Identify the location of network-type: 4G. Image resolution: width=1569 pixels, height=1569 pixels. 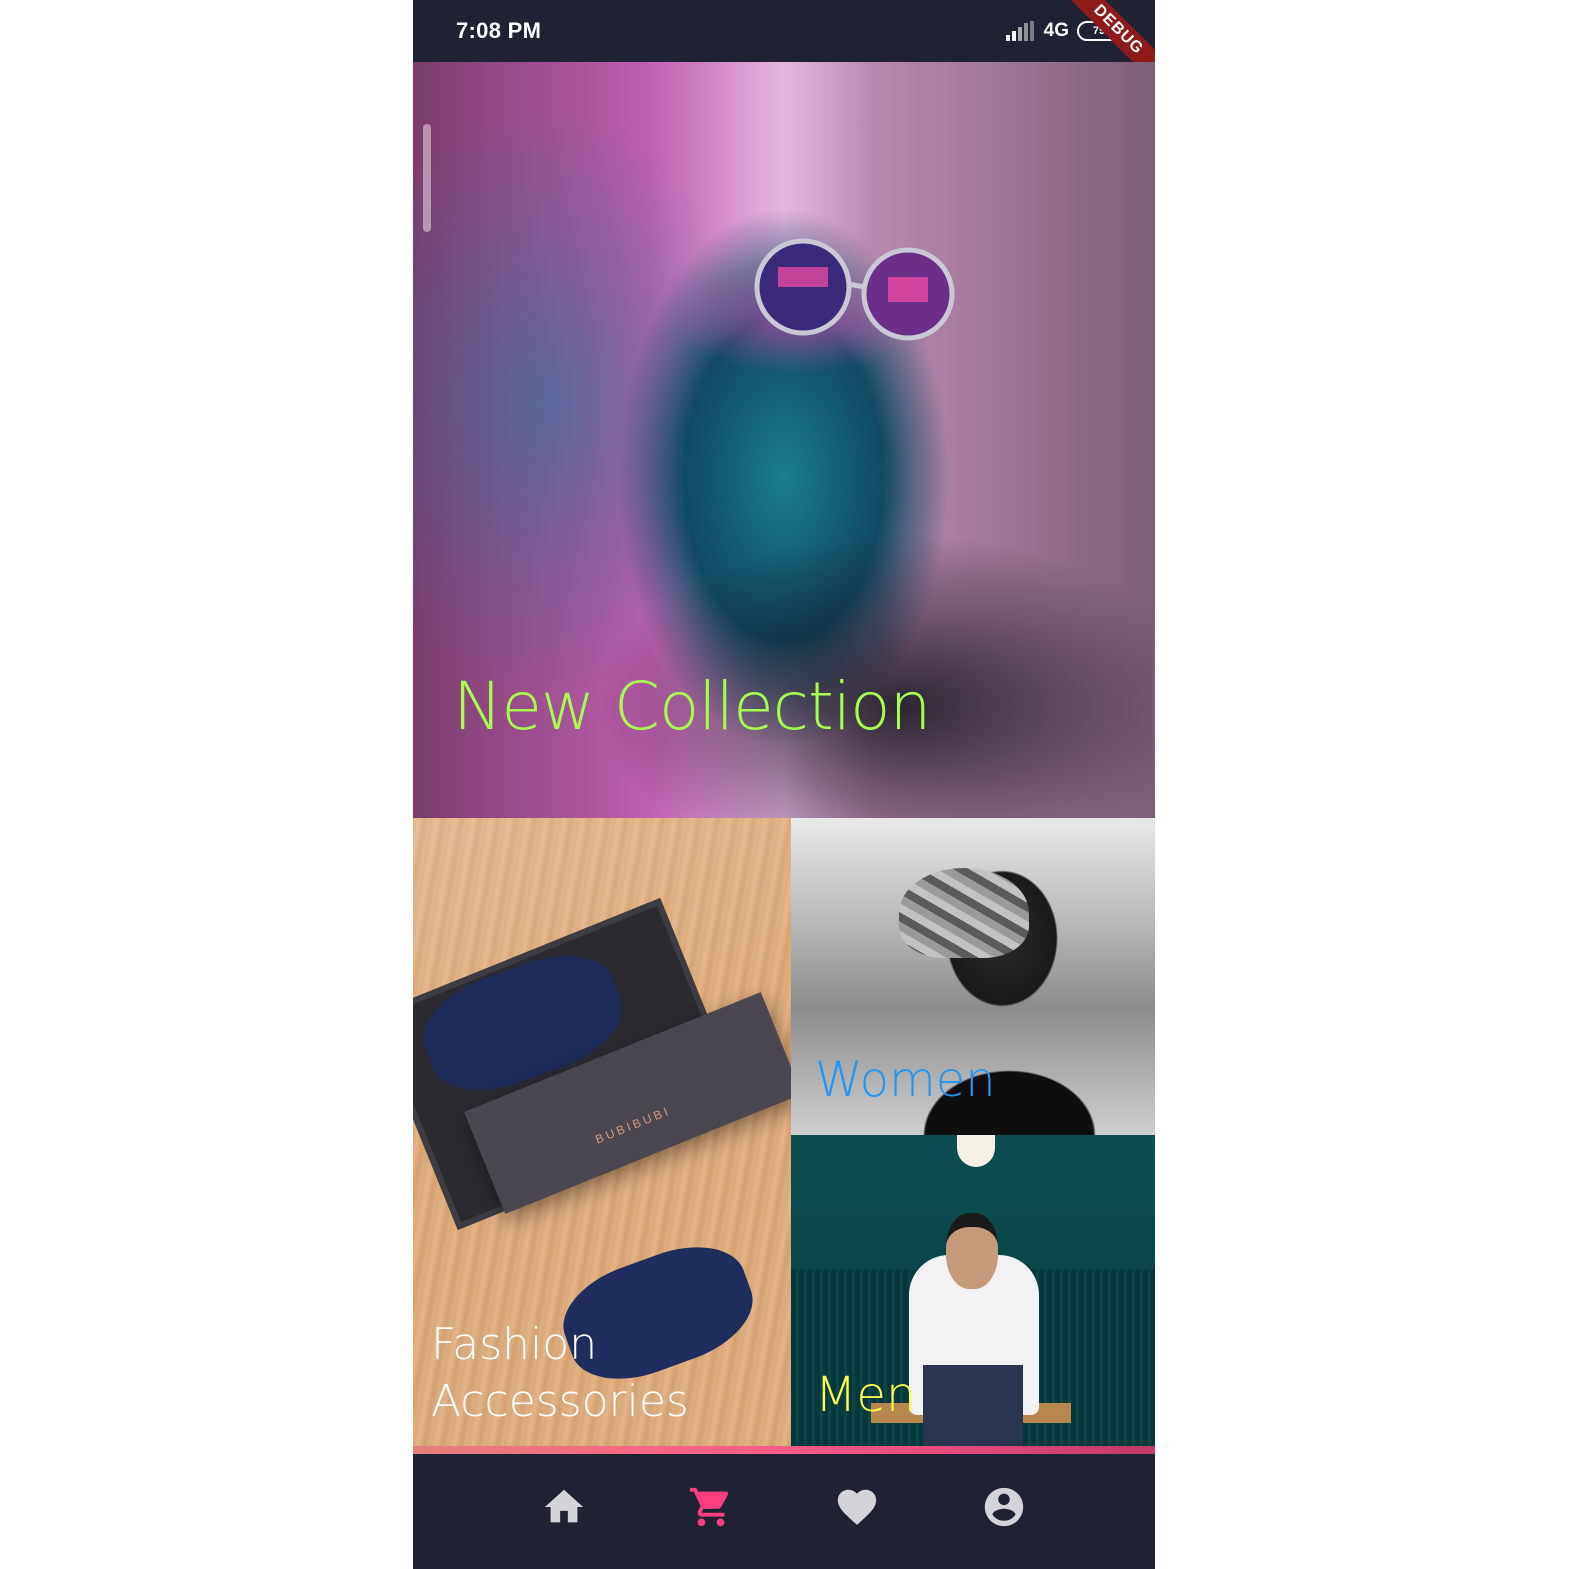
(1056, 30).